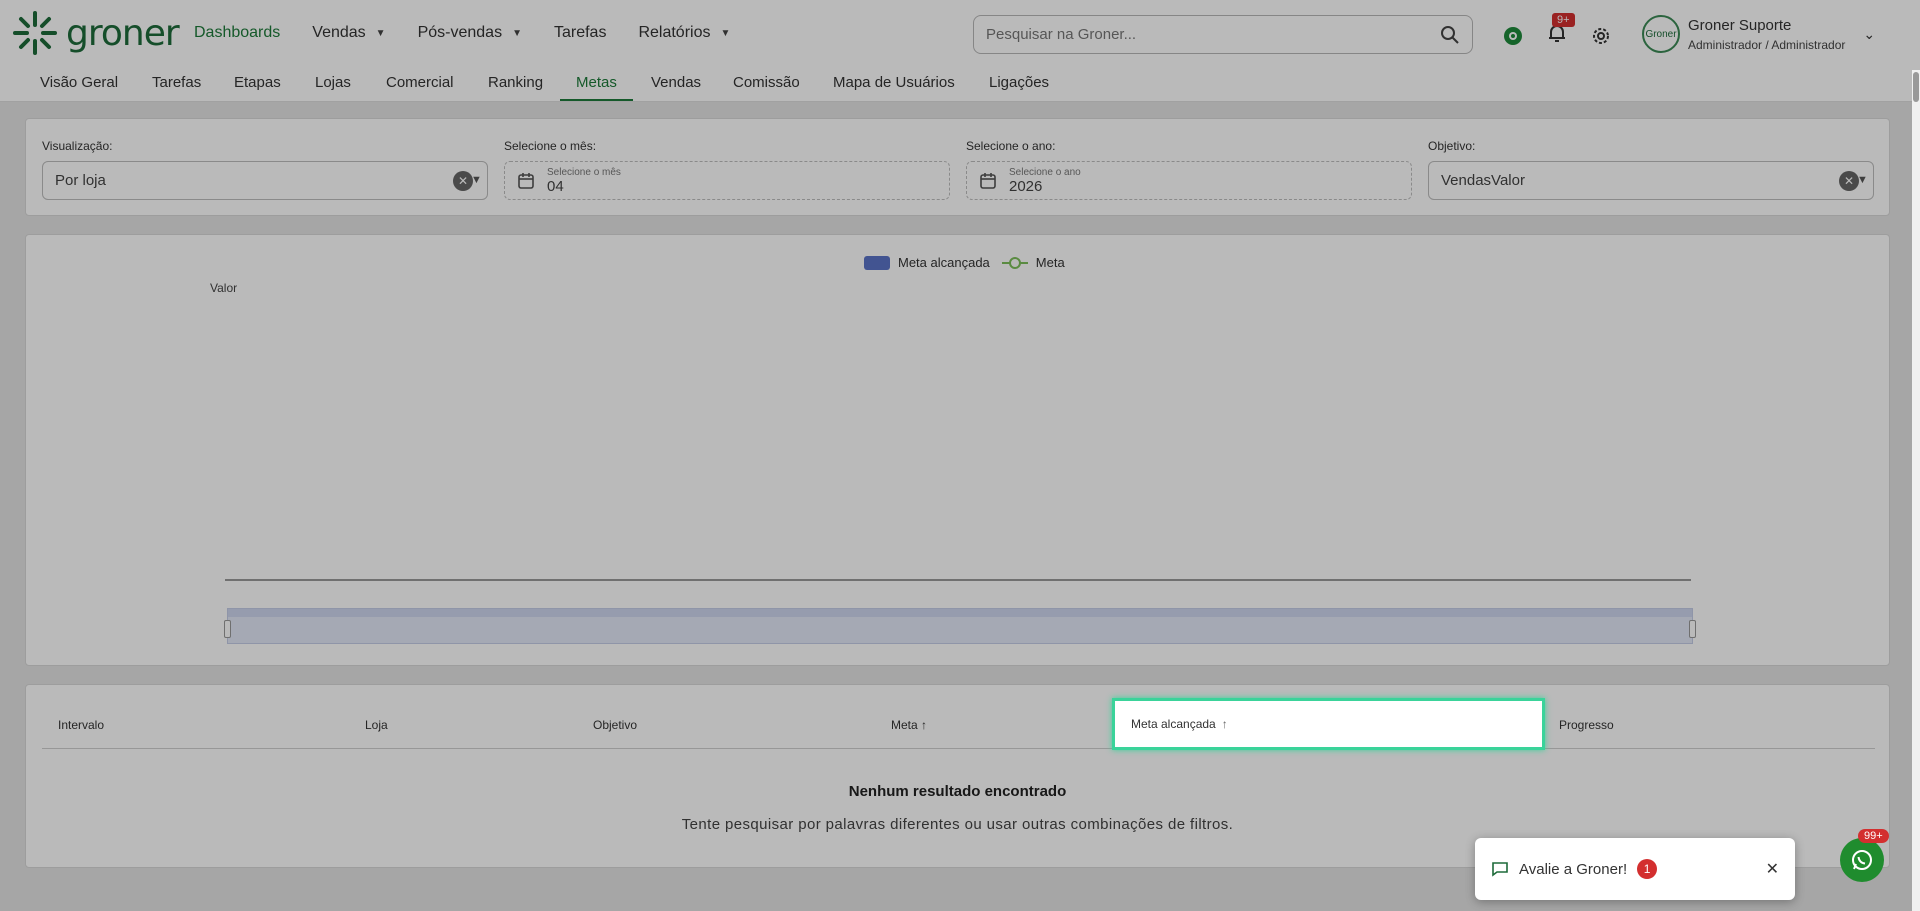  Describe the element at coordinates (265, 180) in the screenshot. I see `visualizacao-select: Por loja ✕ ▼` at that location.